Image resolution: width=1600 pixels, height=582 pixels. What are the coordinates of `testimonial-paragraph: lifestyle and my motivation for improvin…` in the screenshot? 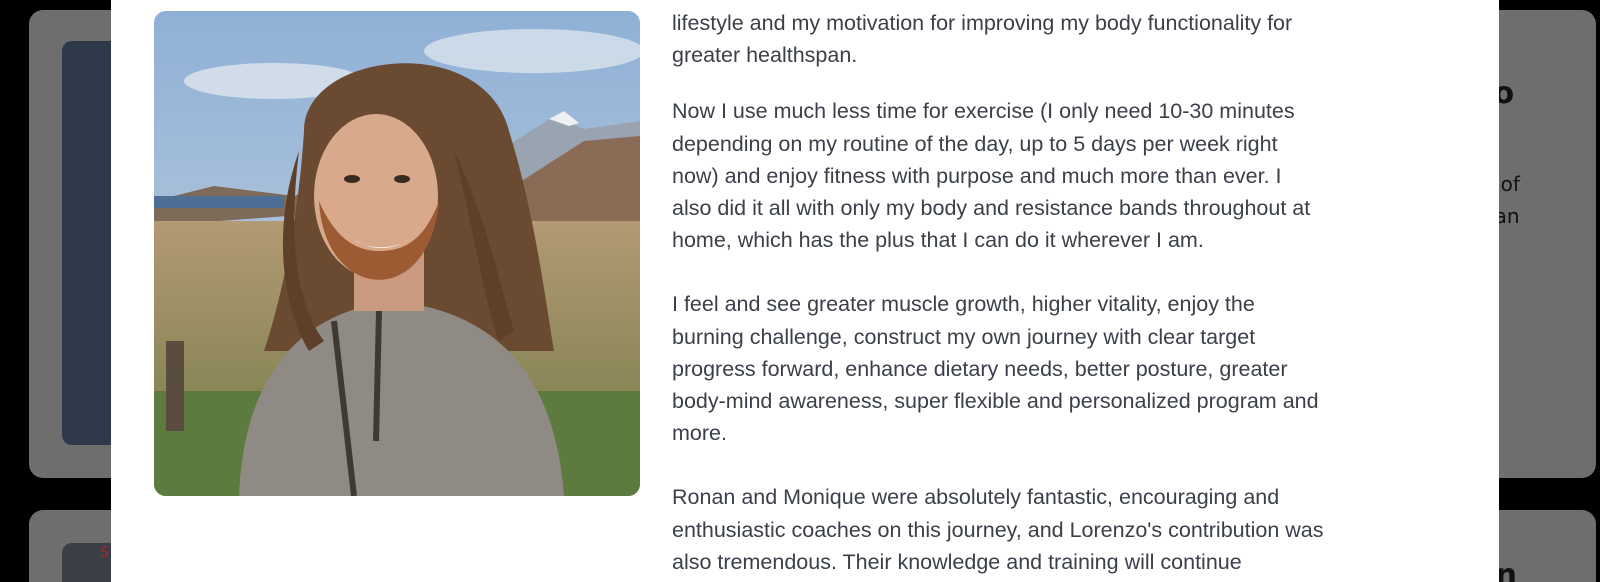 It's located at (982, 39).